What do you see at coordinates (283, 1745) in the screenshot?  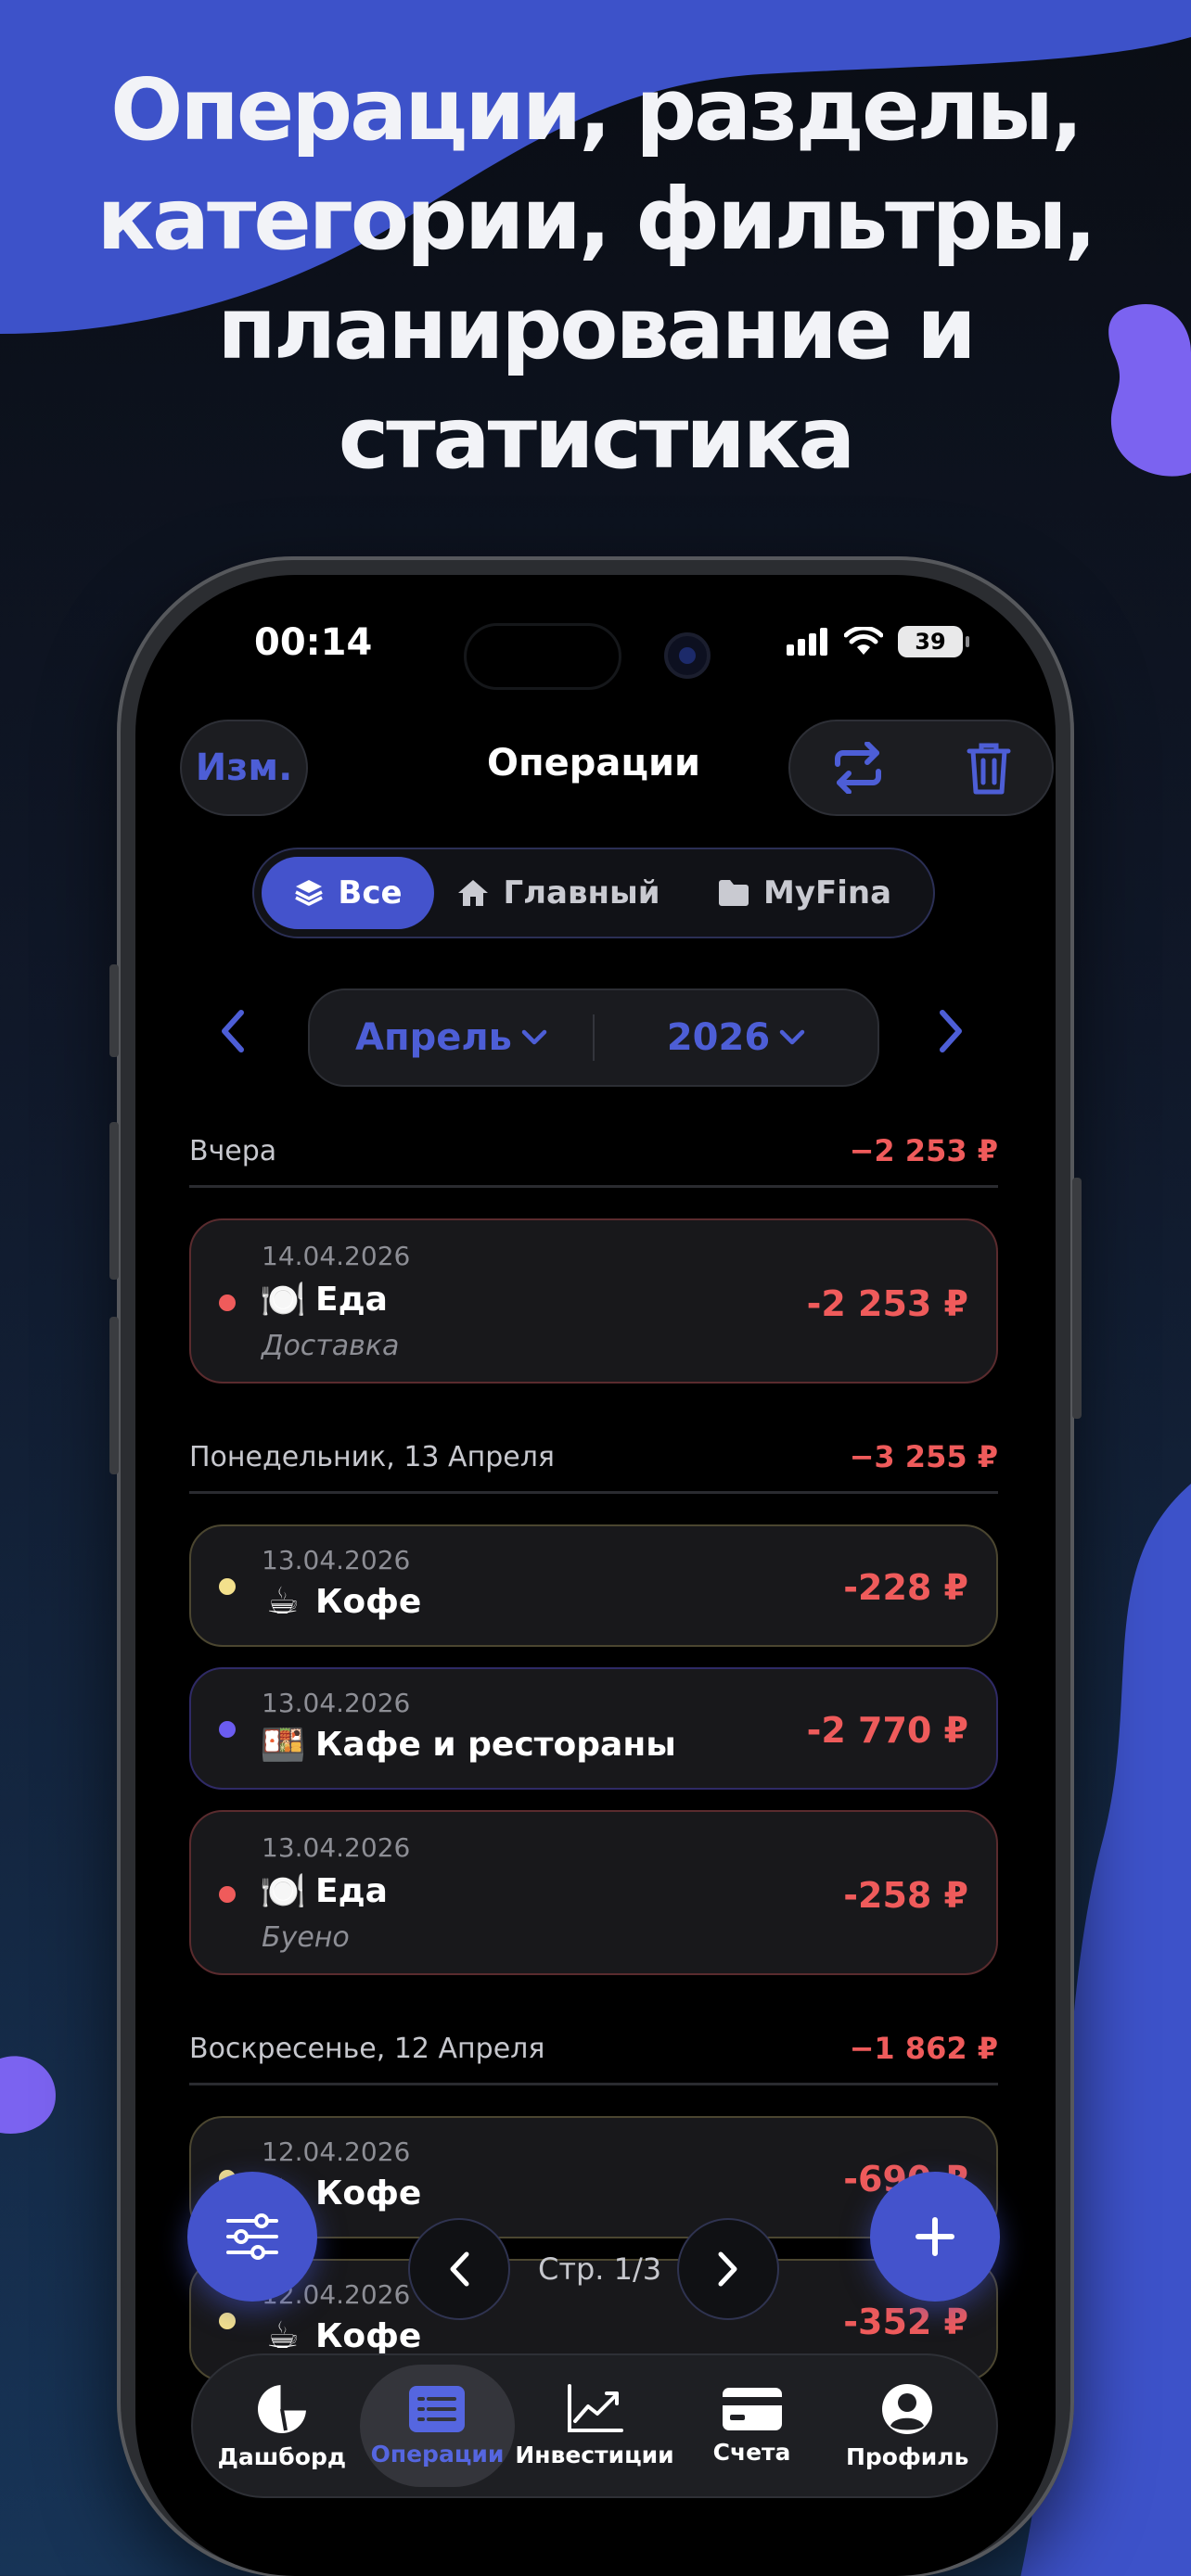 I see `bento-icon: 🍱` at bounding box center [283, 1745].